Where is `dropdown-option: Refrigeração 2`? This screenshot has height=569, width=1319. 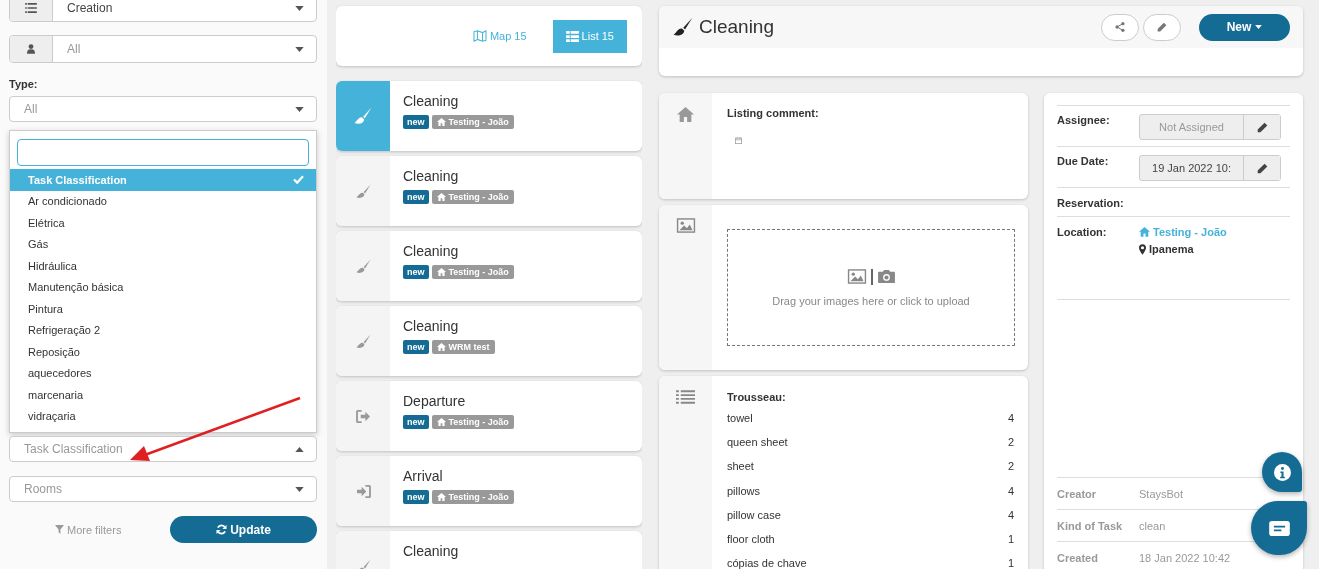
dropdown-option: Refrigeração 2 is located at coordinates (163, 330).